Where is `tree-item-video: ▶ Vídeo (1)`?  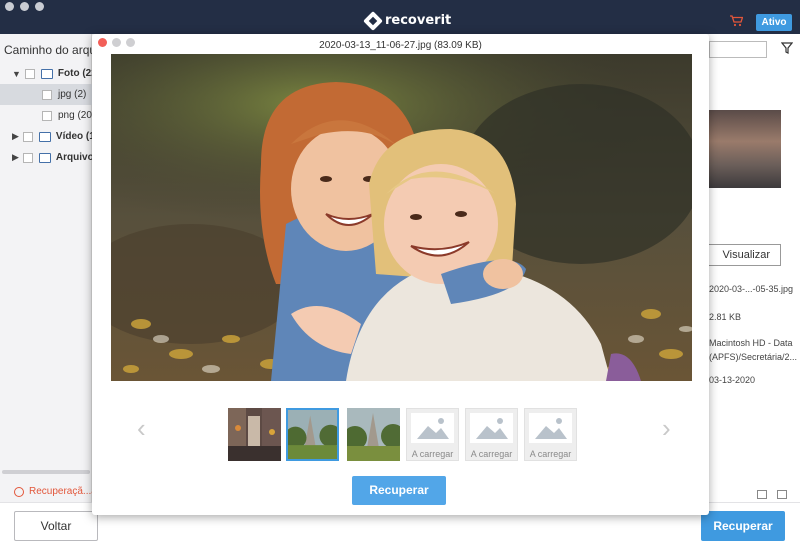 tree-item-video: ▶ Vídeo (1) is located at coordinates (46, 136).